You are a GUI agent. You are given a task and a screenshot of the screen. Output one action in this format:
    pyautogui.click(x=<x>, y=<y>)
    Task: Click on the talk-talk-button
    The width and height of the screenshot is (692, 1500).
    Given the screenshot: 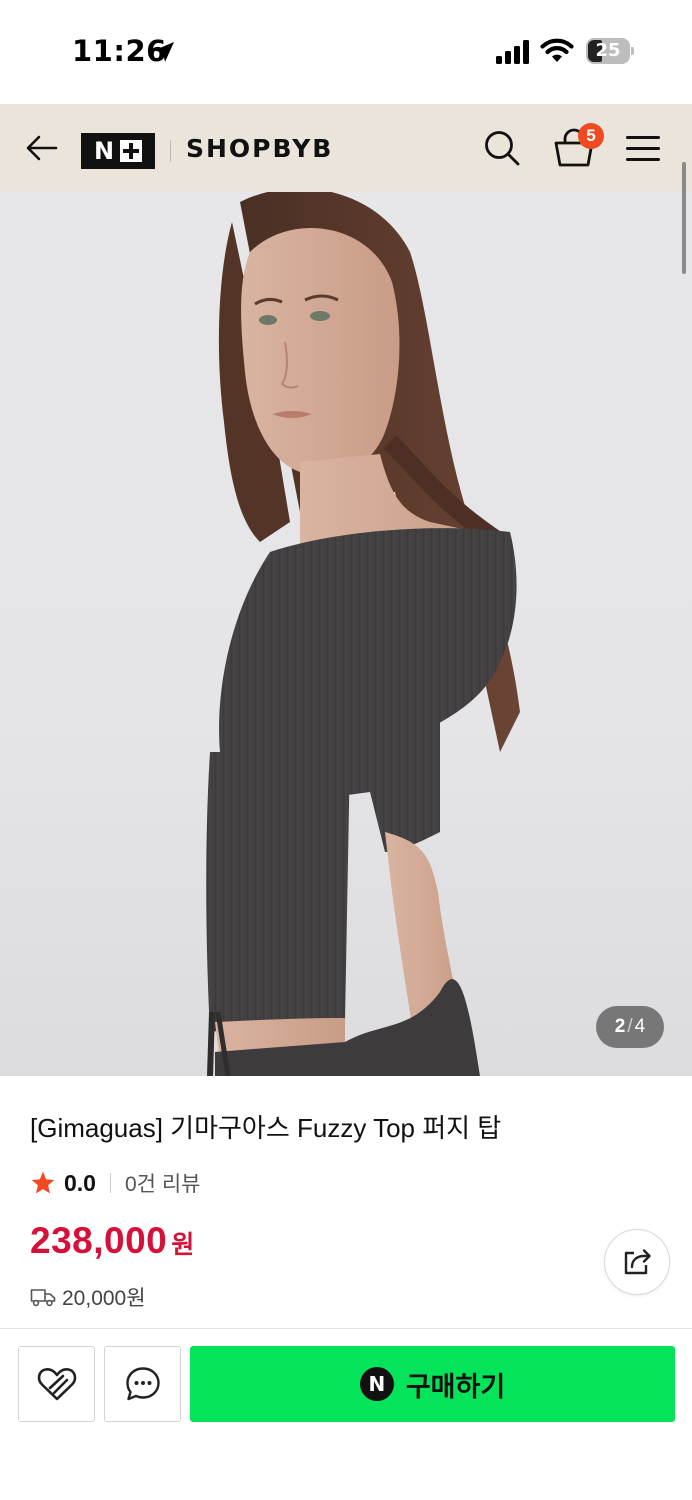 What is the action you would take?
    pyautogui.click(x=142, y=1384)
    